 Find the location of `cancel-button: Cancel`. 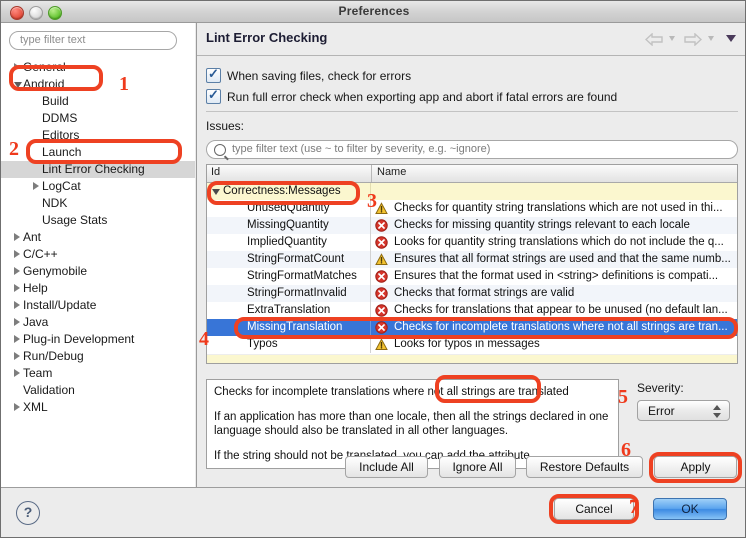

cancel-button: Cancel is located at coordinates (594, 509).